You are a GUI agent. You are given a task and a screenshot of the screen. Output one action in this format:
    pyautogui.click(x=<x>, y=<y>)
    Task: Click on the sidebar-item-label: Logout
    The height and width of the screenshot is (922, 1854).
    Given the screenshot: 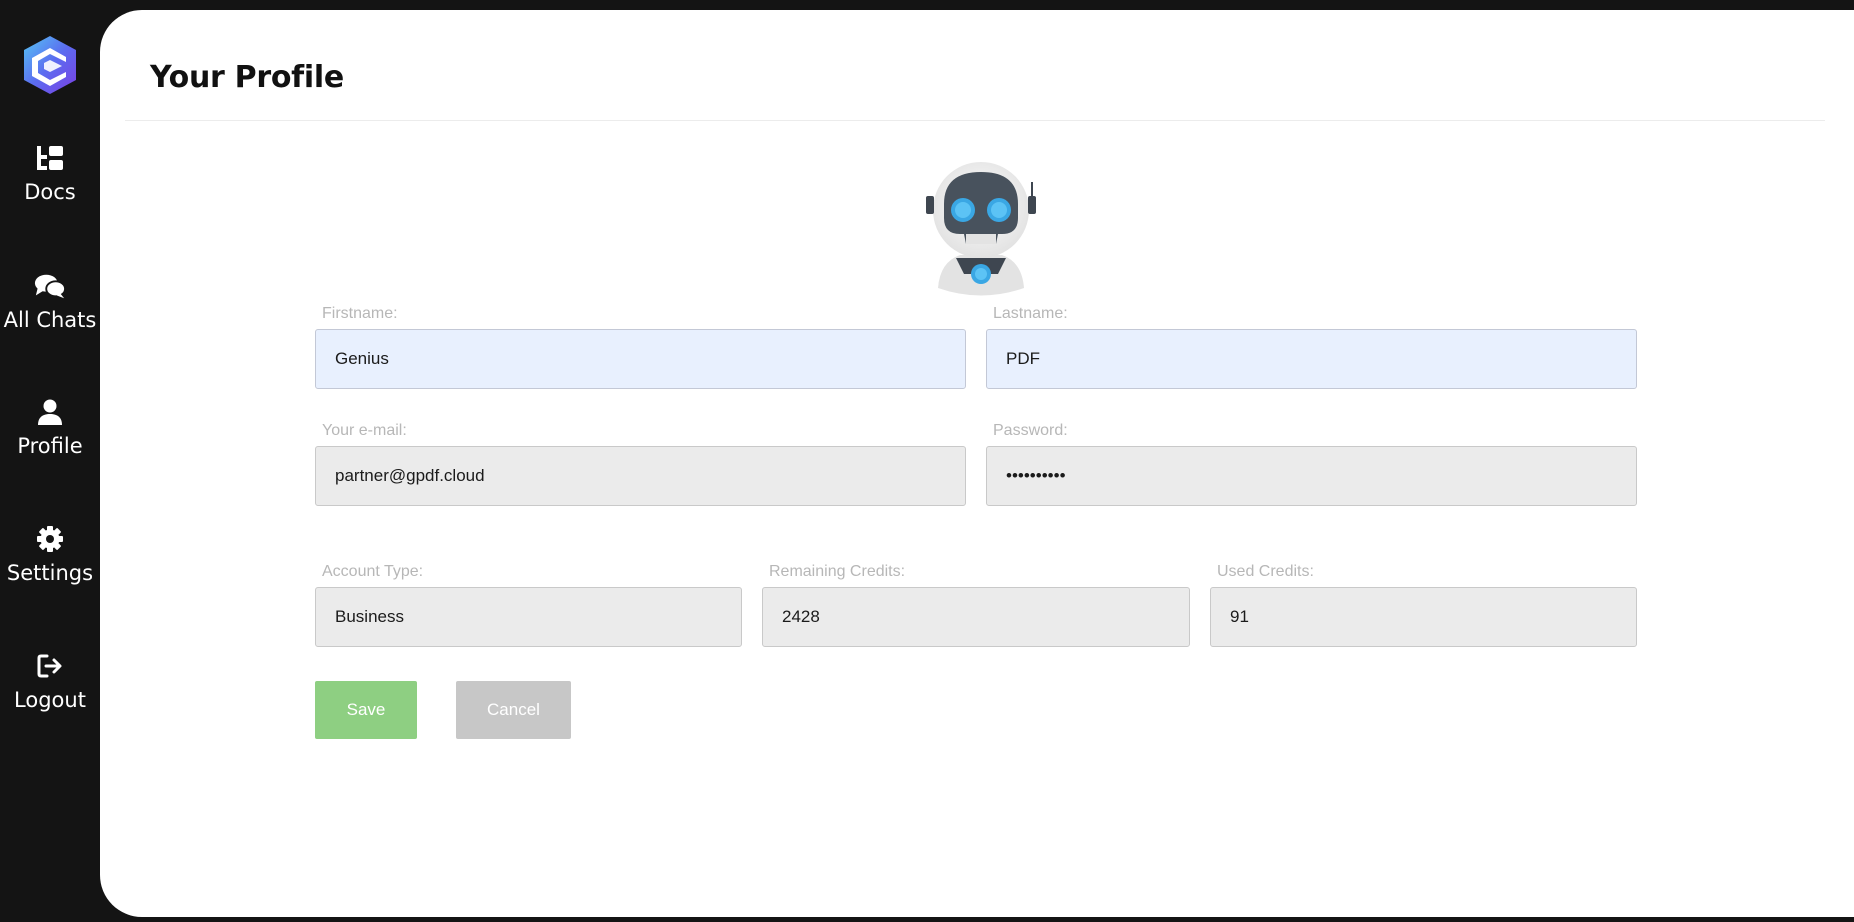 What is the action you would take?
    pyautogui.click(x=50, y=700)
    